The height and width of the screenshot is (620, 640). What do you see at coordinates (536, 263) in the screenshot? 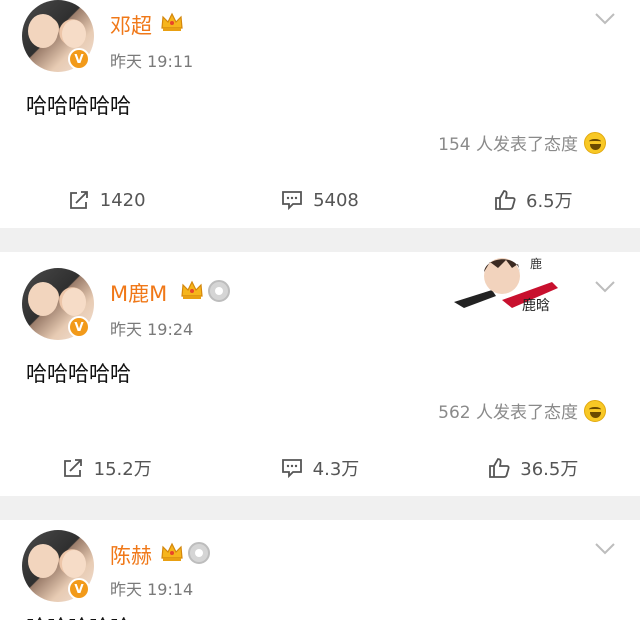
I see `svg-text: 鹿` at bounding box center [536, 263].